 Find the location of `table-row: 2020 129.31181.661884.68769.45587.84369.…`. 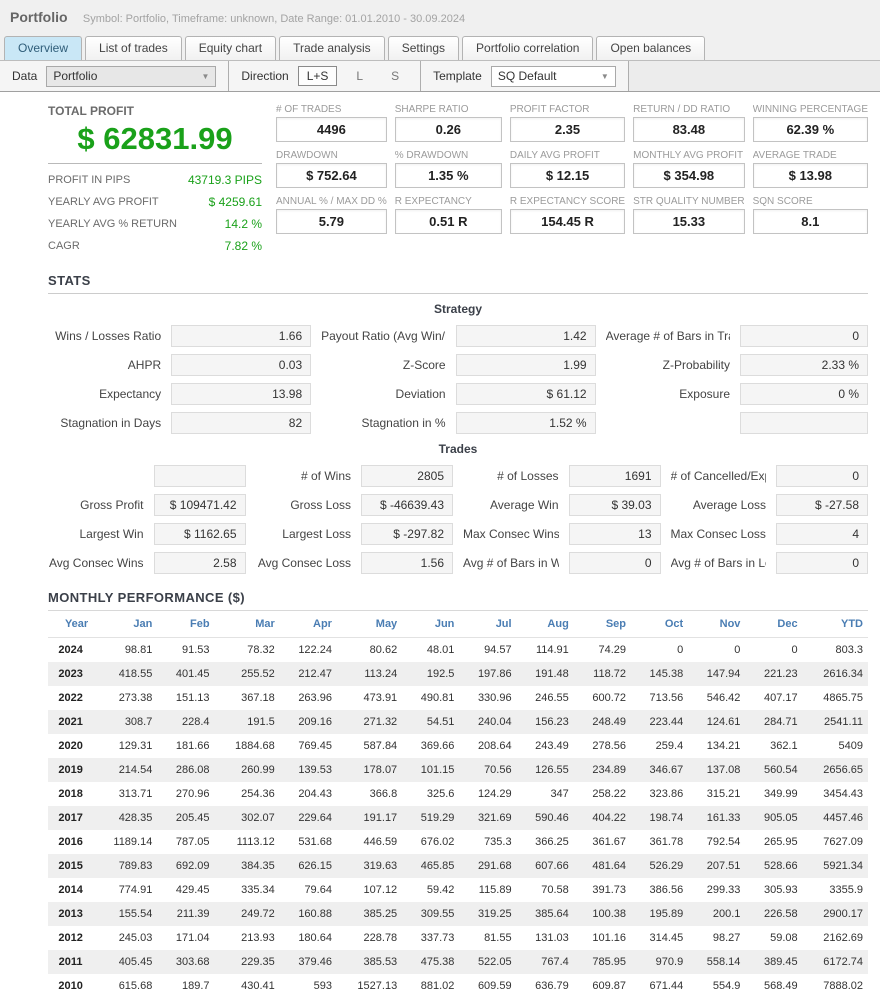

table-row: 2020 129.31181.661884.68769.45587.84369.… is located at coordinates (458, 746).